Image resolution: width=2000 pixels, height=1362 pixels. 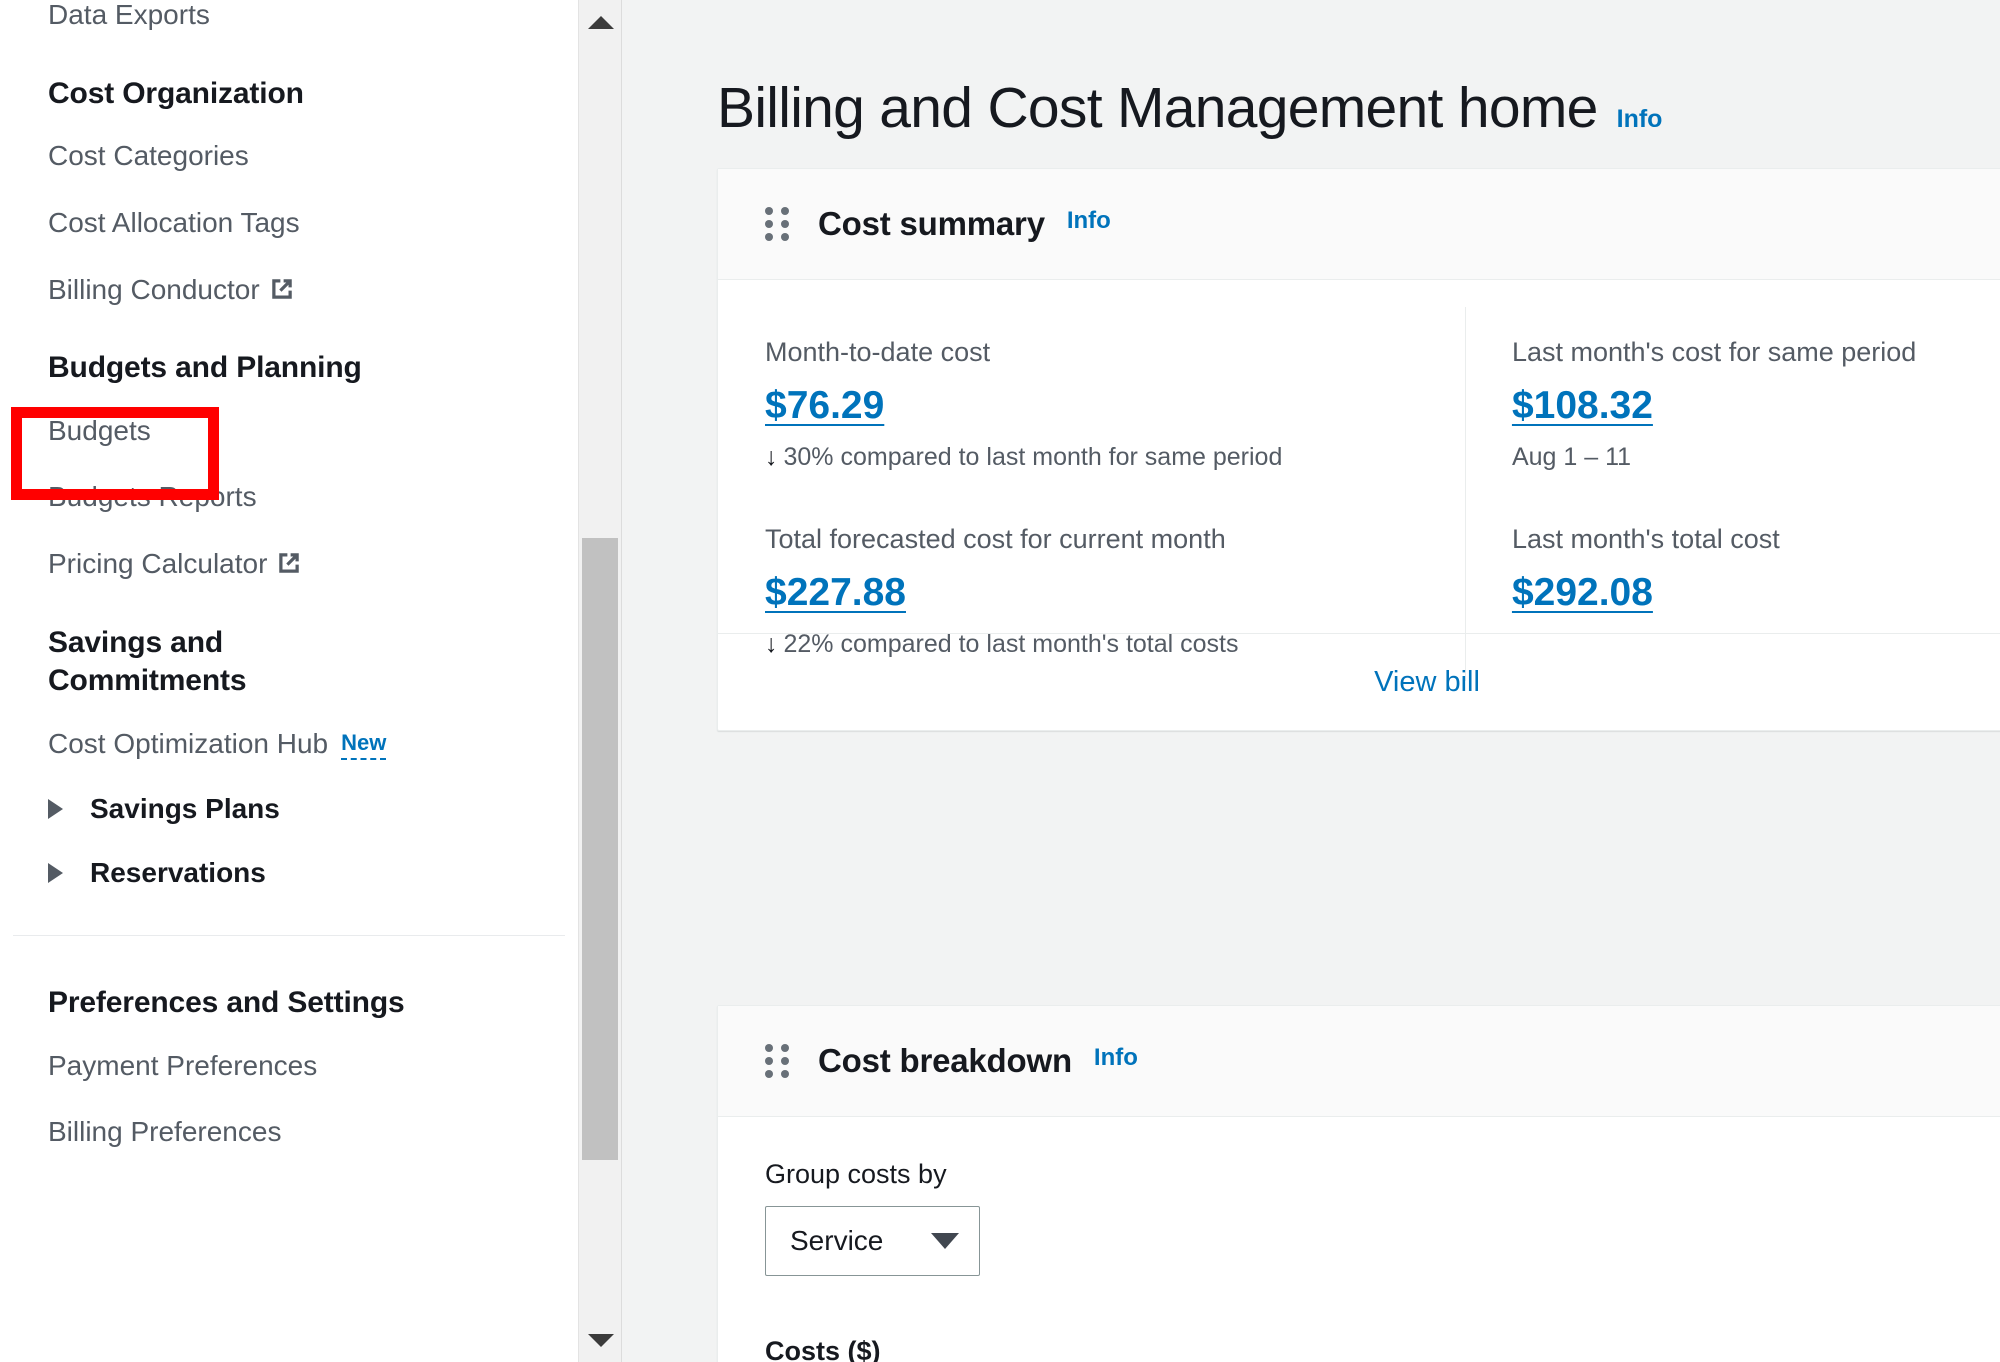 I want to click on sidebar-heading-savings-and-commitments: Savings and Commitments, so click(x=147, y=661).